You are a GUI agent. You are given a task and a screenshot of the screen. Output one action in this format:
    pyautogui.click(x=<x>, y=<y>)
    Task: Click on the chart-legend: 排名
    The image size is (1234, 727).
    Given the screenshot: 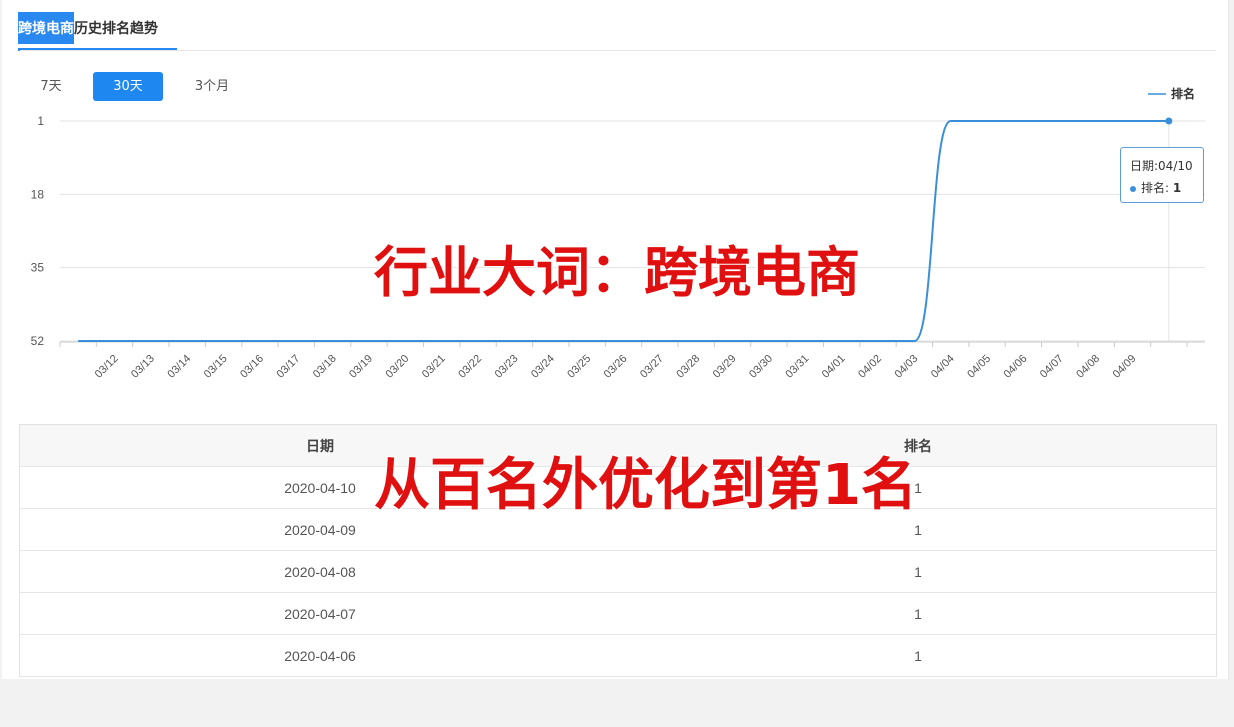 What is the action you would take?
    pyautogui.click(x=1171, y=93)
    